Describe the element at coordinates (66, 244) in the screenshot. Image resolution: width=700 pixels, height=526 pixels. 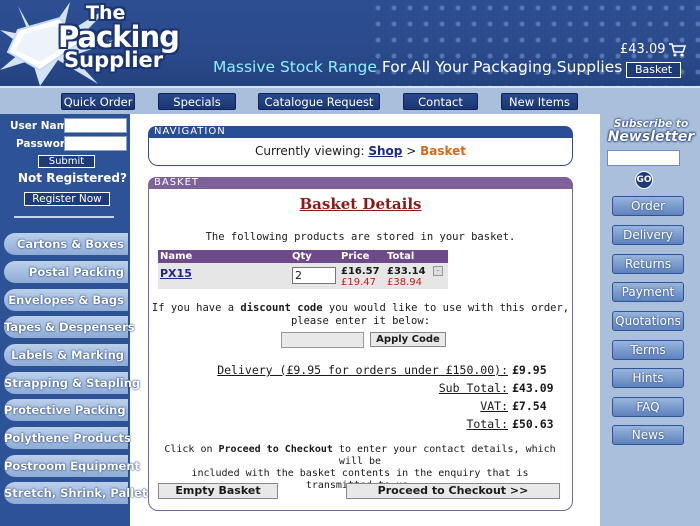
I see `category-cartons-boxes: Cartons & Boxes` at that location.